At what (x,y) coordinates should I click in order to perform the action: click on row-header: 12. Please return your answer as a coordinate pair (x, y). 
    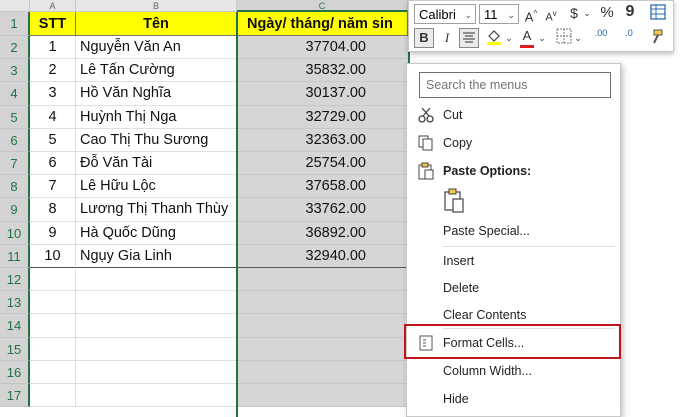
    Looking at the image, I should click on (15, 280).